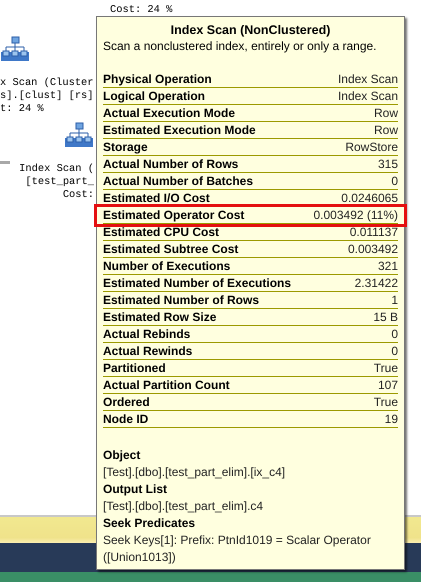  Describe the element at coordinates (183, 506) in the screenshot. I see `section-text: [Test].[dbo].[test_part_elim].c4` at that location.